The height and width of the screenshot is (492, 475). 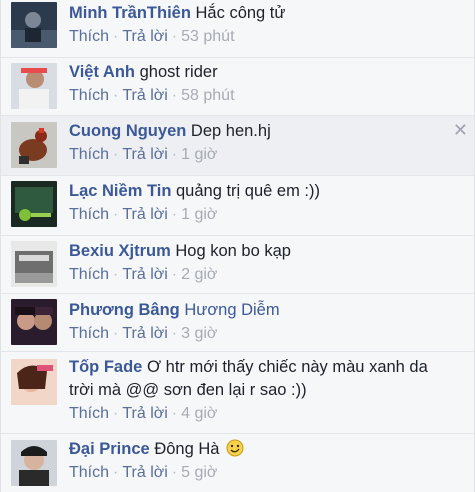 What do you see at coordinates (120, 251) in the screenshot?
I see `comment-author-link: Bexiu Xjtrum` at bounding box center [120, 251].